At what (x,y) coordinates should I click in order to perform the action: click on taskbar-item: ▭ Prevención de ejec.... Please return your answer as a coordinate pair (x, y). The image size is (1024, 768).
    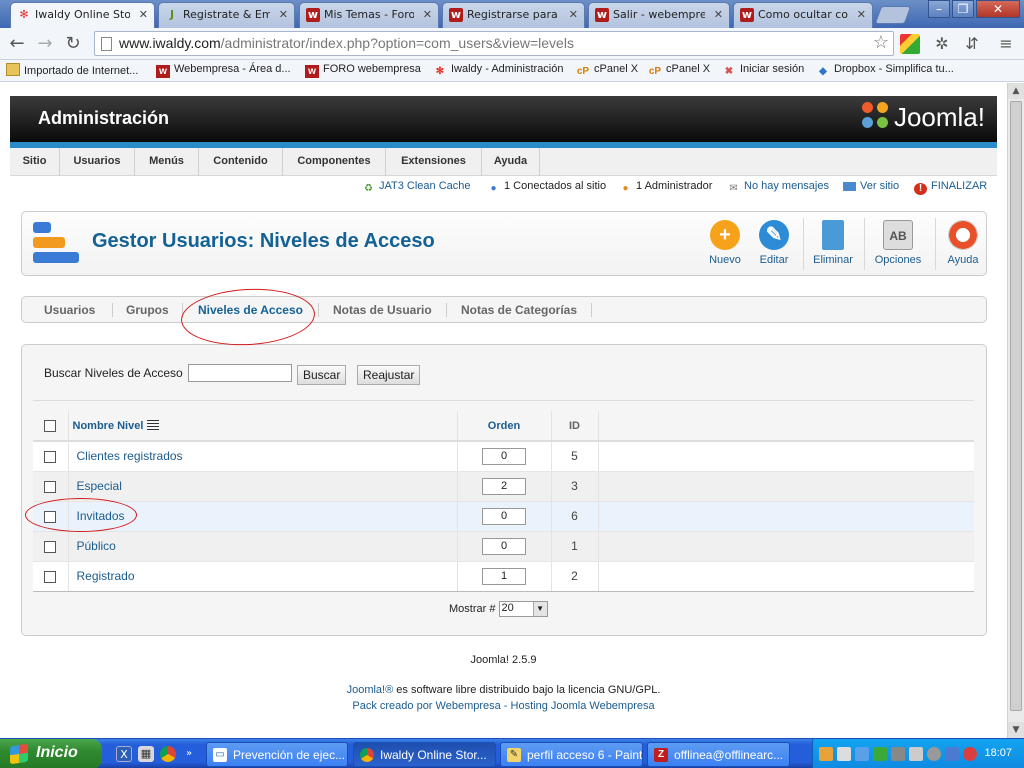
    Looking at the image, I should click on (277, 754).